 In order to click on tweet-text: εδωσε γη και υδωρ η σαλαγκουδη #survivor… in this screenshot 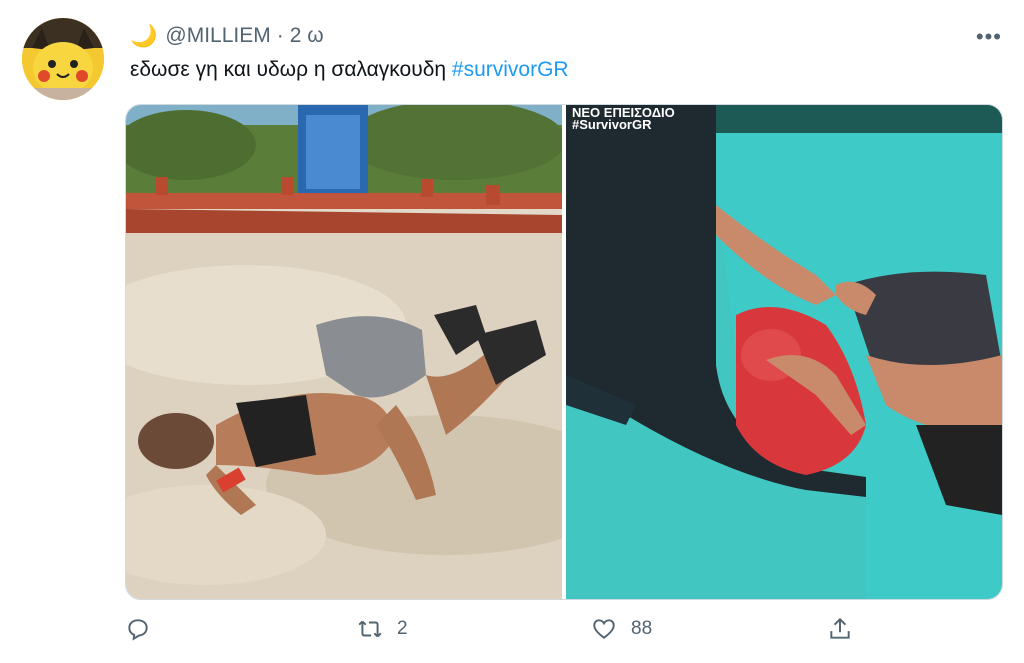, I will do `click(349, 70)`.